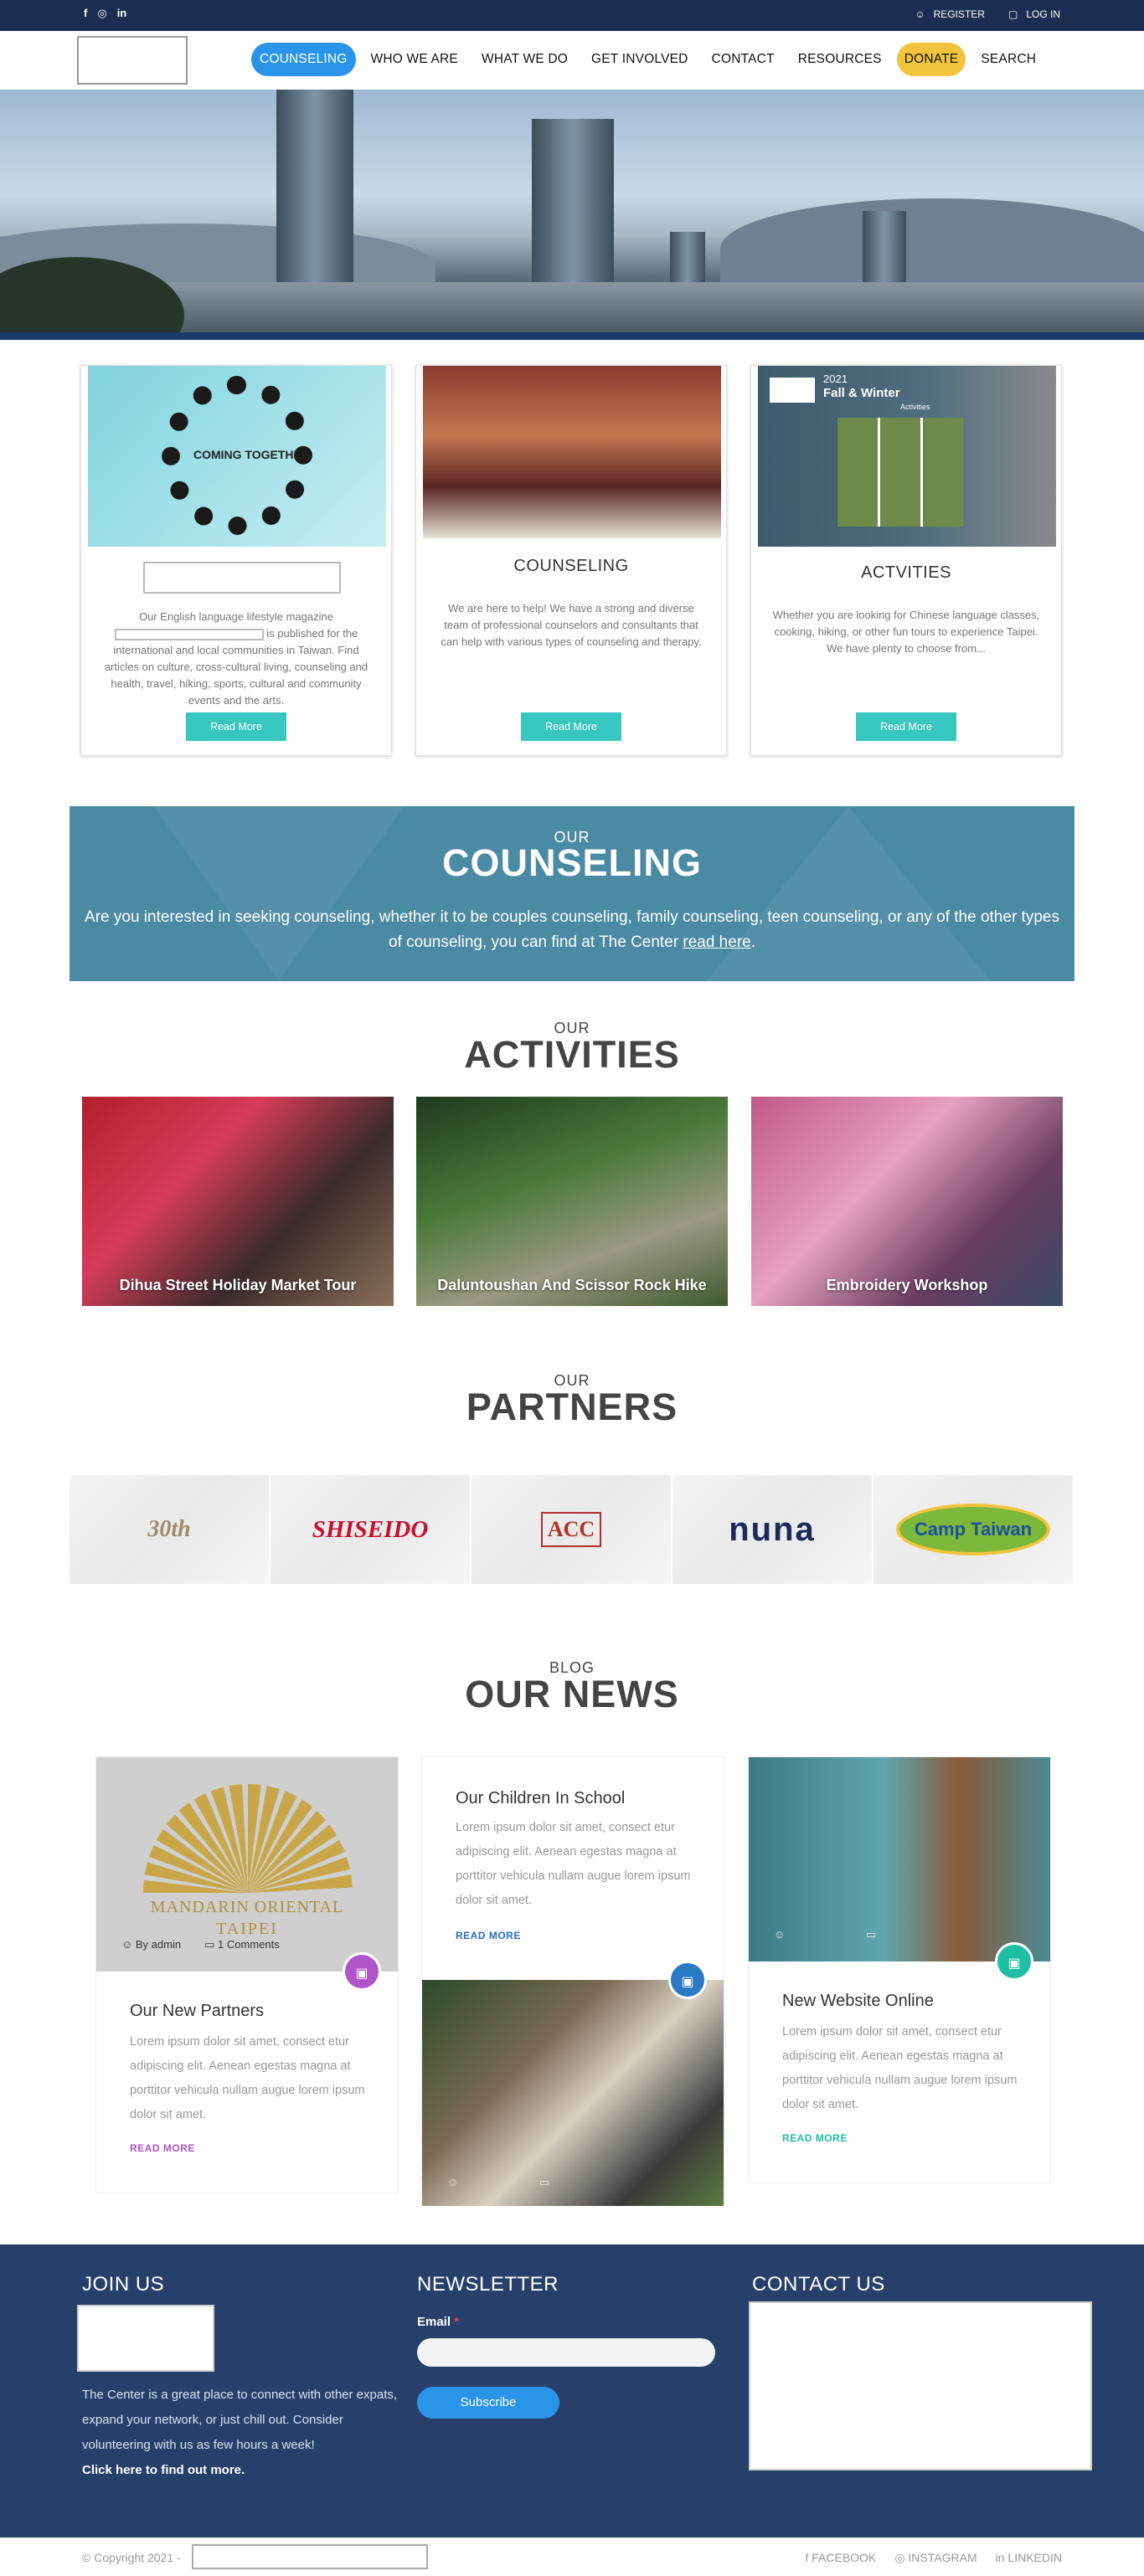  Describe the element at coordinates (132, 61) in the screenshot. I see `site-logo` at that location.